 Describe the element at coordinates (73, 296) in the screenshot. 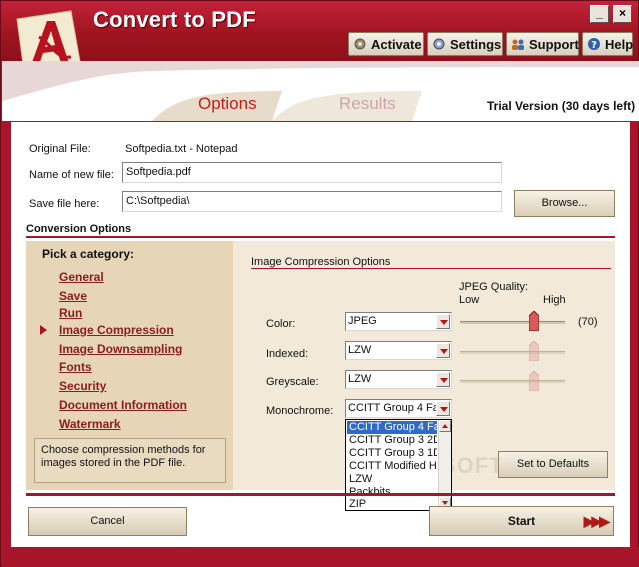

I see `category-save: Save` at that location.